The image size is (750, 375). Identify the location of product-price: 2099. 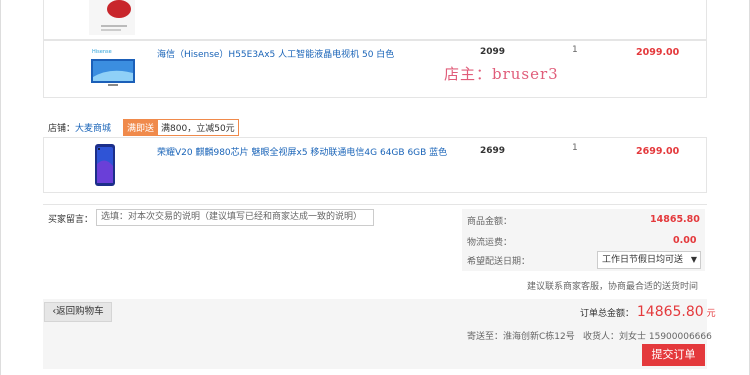
(493, 52).